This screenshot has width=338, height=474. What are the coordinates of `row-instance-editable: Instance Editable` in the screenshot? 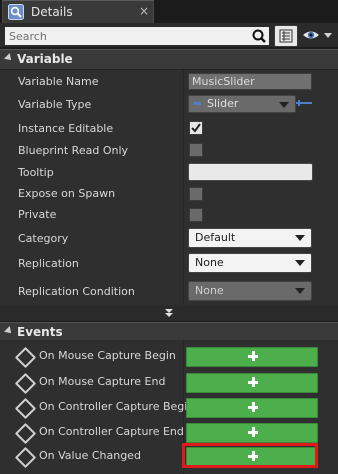 It's located at (169, 128).